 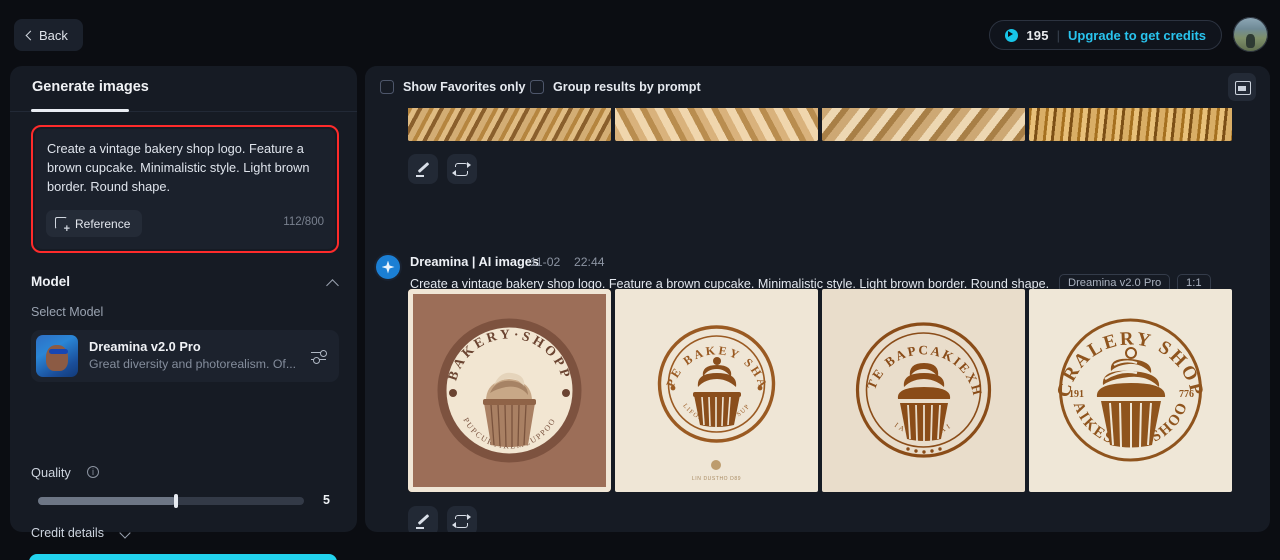 What do you see at coordinates (183, 557) in the screenshot?
I see `generate-button: Generate 5` at bounding box center [183, 557].